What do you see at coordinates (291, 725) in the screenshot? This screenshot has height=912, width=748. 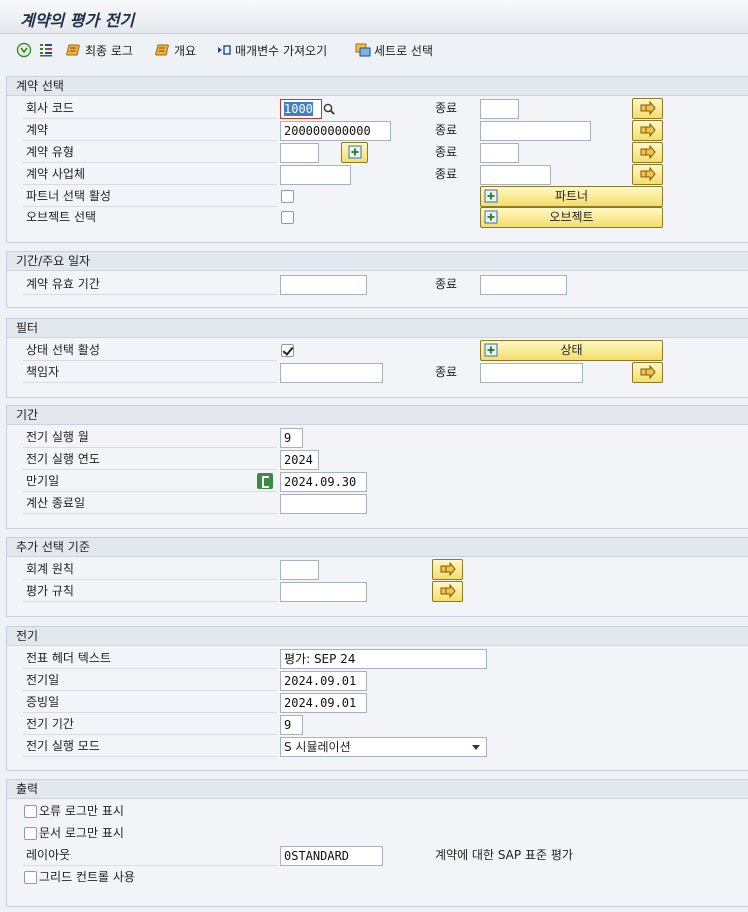 I see `posting-period-input: 9` at bounding box center [291, 725].